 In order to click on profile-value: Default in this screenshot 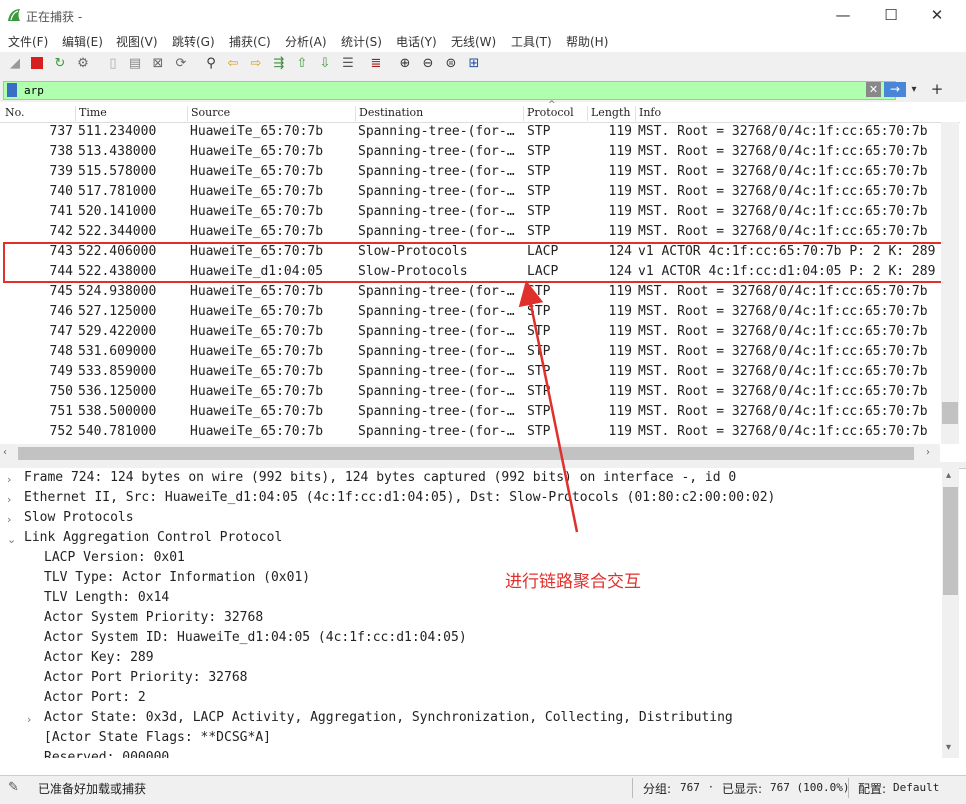, I will do `click(916, 787)`.